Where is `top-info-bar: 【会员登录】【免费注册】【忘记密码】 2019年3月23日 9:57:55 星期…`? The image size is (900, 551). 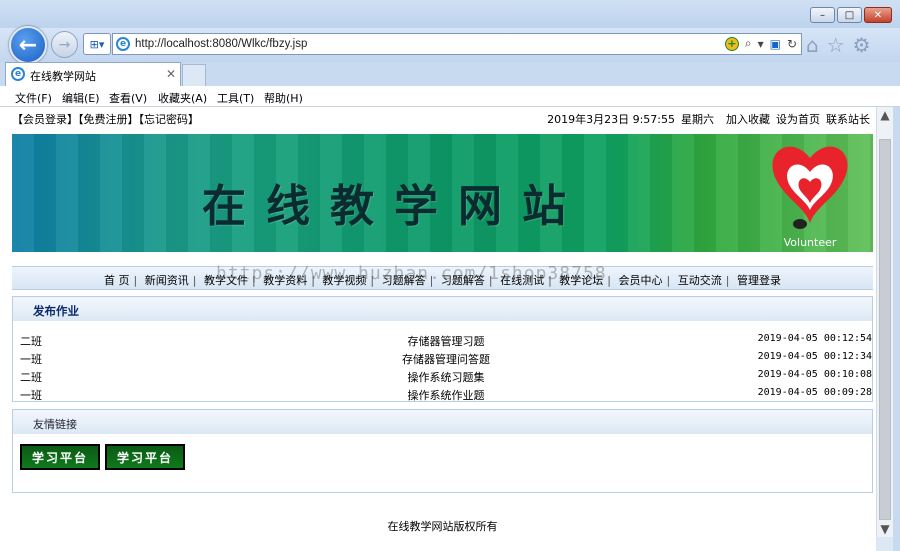
top-info-bar: 【会员登录】【免费注册】【忘记密码】 2019年3月23日 9:57:55 星期… is located at coordinates (443, 118).